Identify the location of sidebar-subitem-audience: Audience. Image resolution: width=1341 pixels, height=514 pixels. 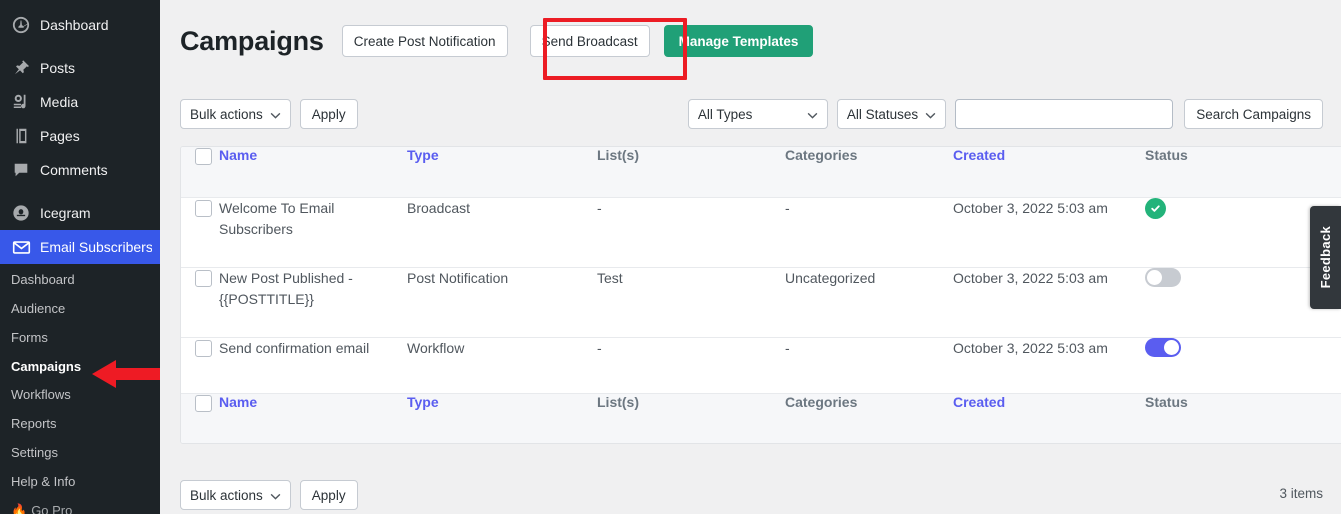
(80, 309).